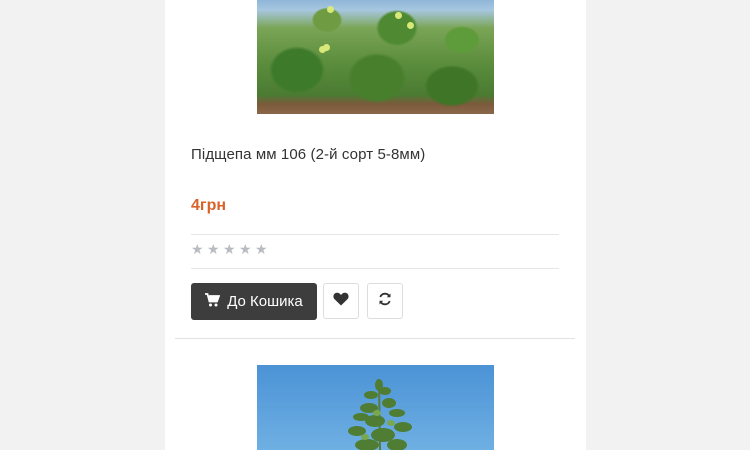 This screenshot has height=450, width=750. Describe the element at coordinates (380, 414) in the screenshot. I see `tree-image` at that location.